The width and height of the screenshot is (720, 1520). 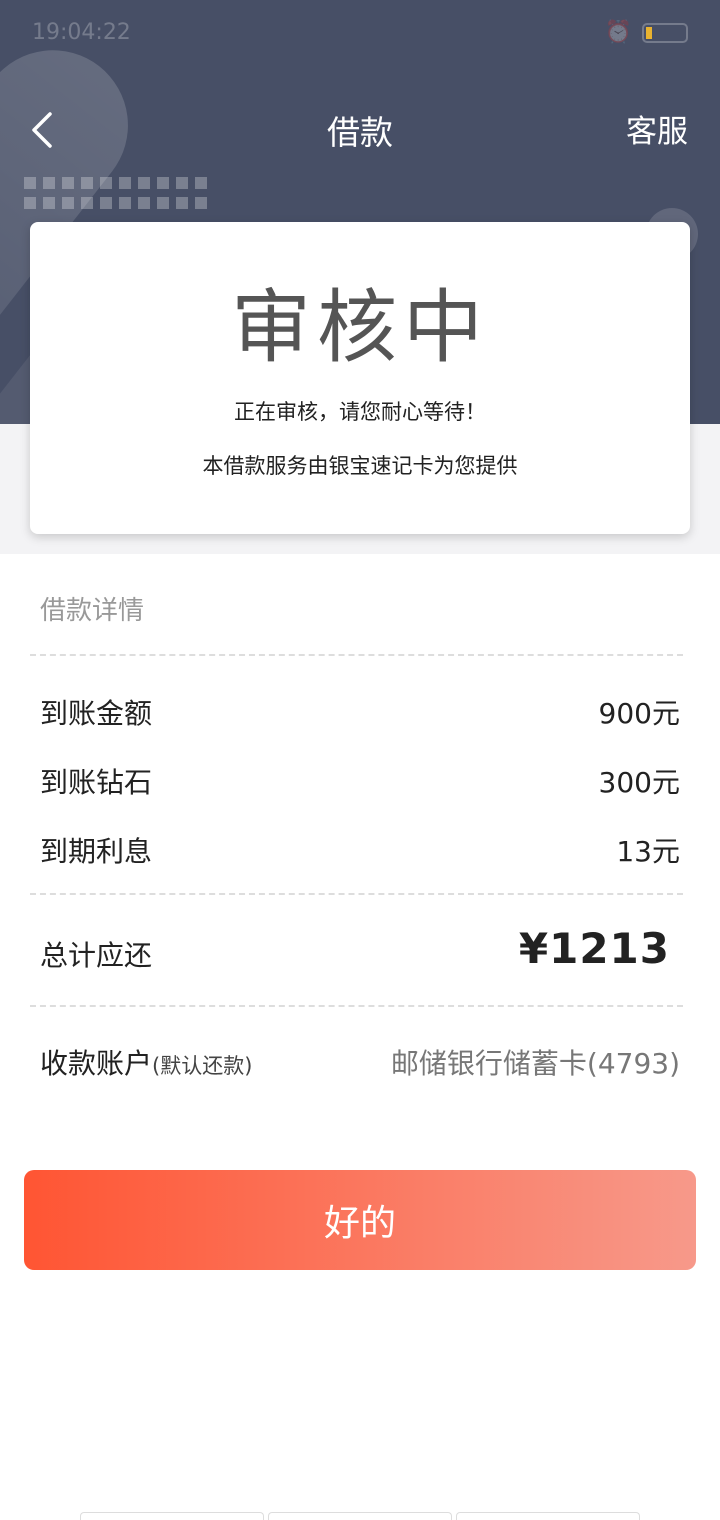 I want to click on battery-icon, so click(x=665, y=32).